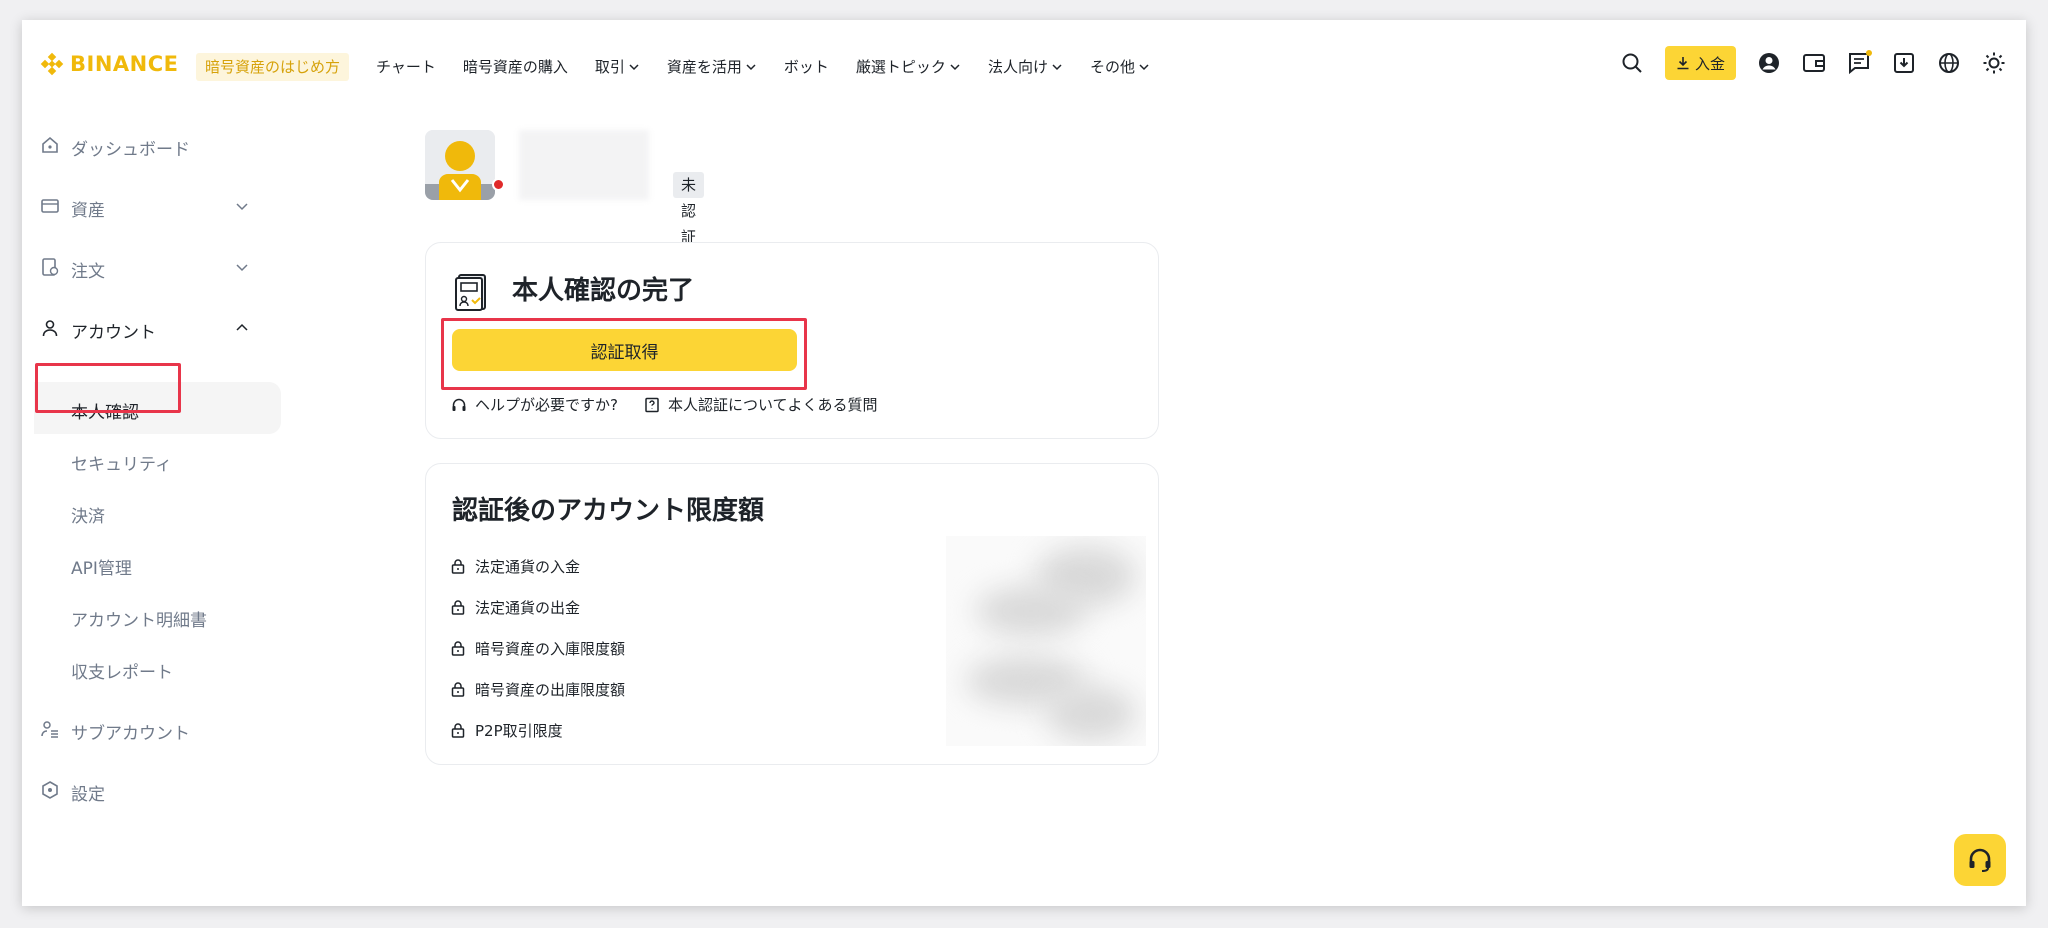  I want to click on nav-buy-crypto: 暗号資産の購入, so click(515, 66).